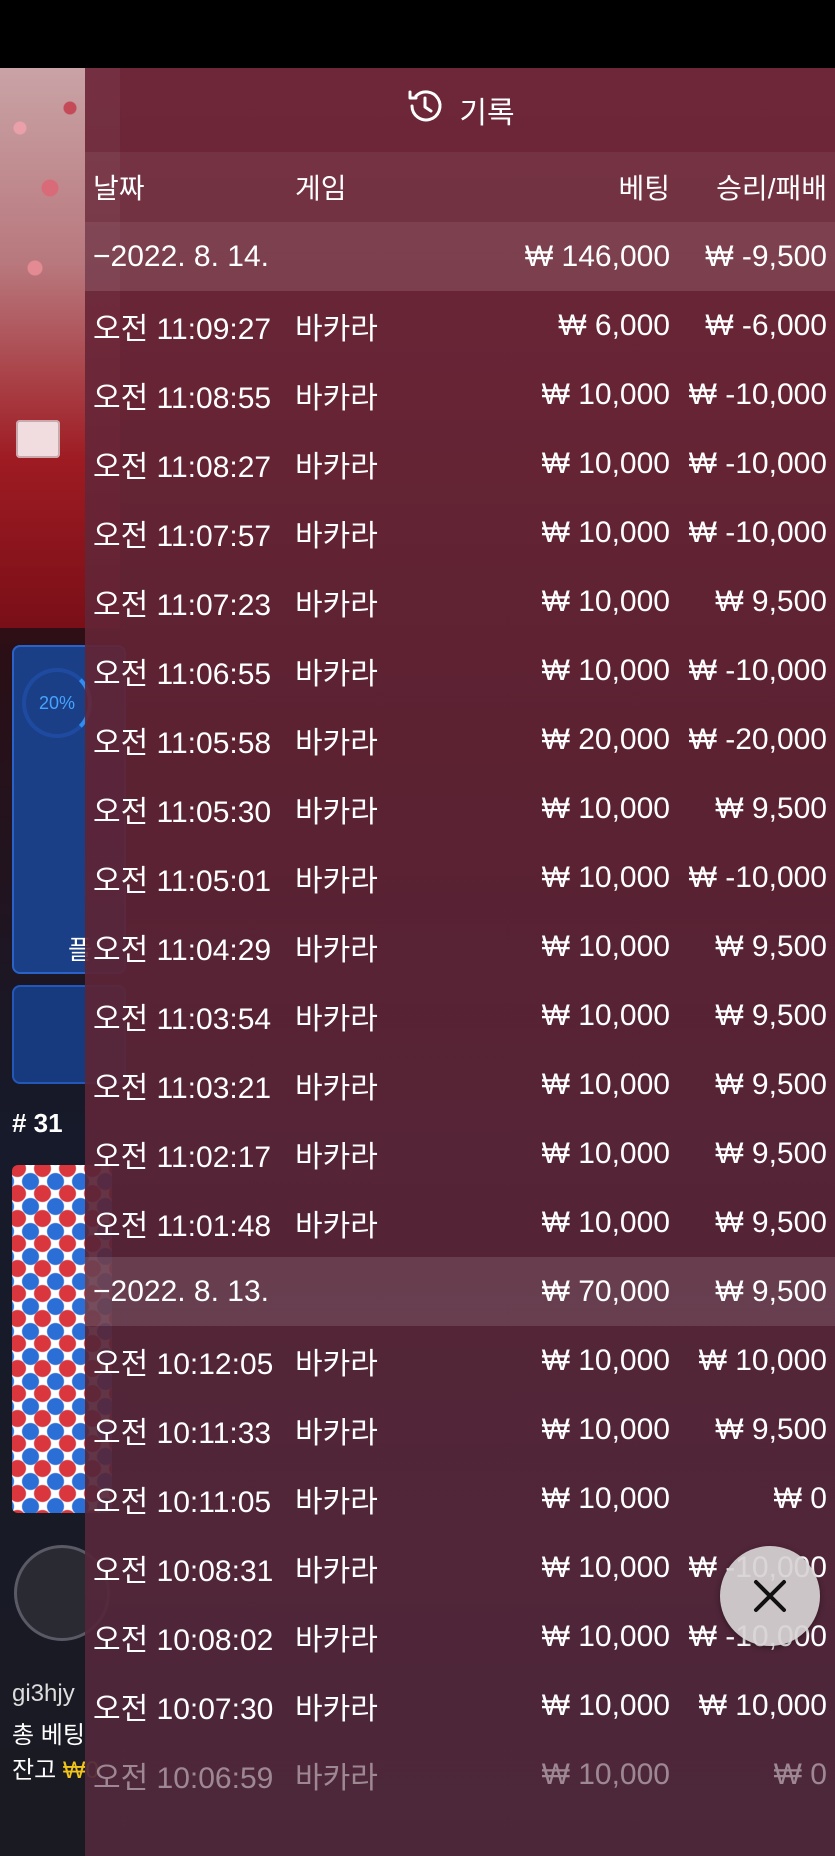  What do you see at coordinates (37, 1123) in the screenshot?
I see `round-number: # 31` at bounding box center [37, 1123].